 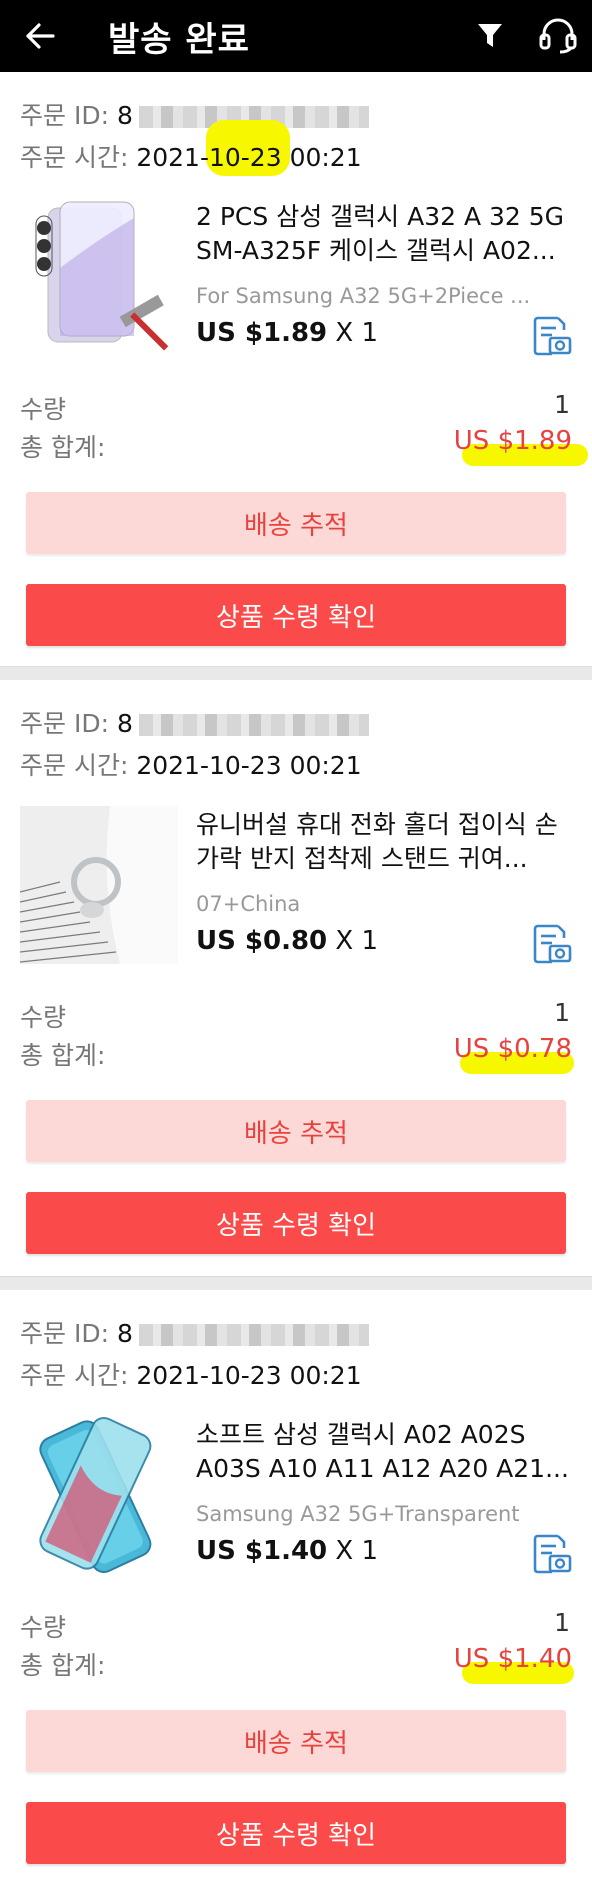 I want to click on headset-icon, so click(x=558, y=36).